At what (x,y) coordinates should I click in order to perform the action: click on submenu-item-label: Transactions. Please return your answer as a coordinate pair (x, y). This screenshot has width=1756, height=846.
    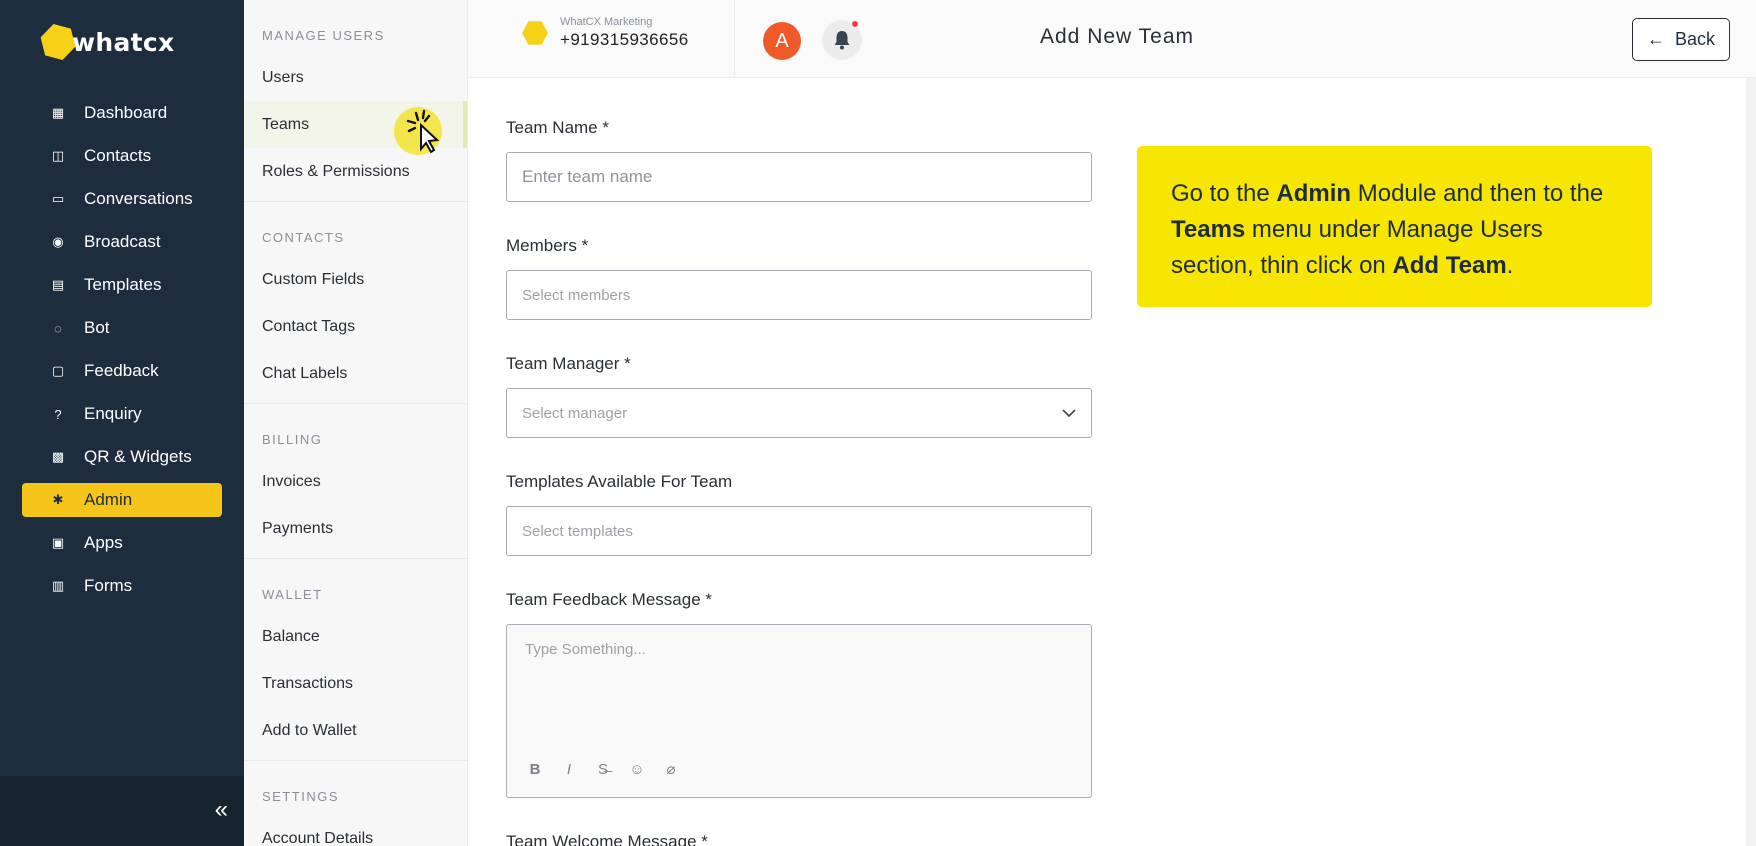
    Looking at the image, I should click on (307, 683).